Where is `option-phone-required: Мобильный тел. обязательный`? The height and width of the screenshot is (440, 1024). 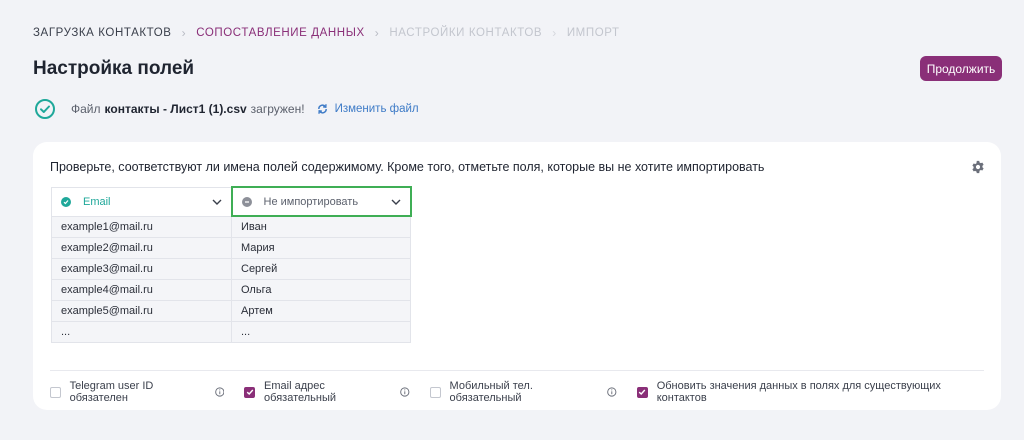
option-phone-required: Мобильный тел. обязательный is located at coordinates (523, 392).